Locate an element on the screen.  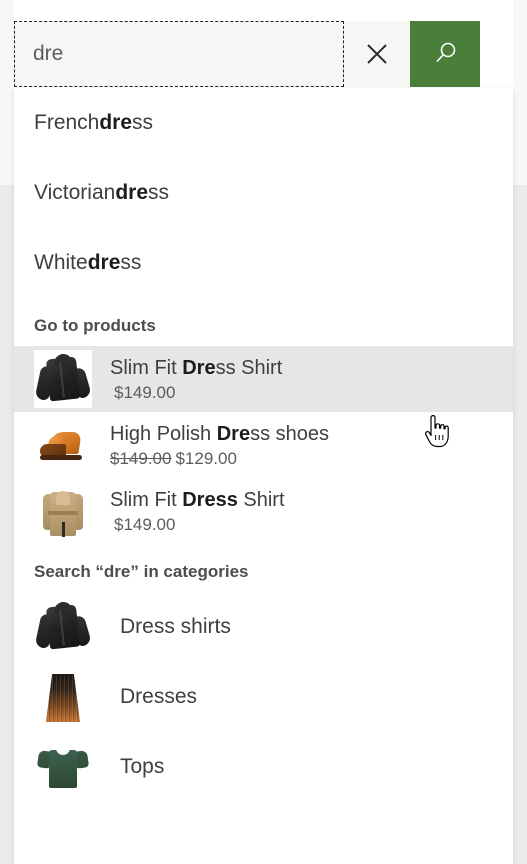
categories-section-title: Search “dre” in categories is located at coordinates (141, 571).